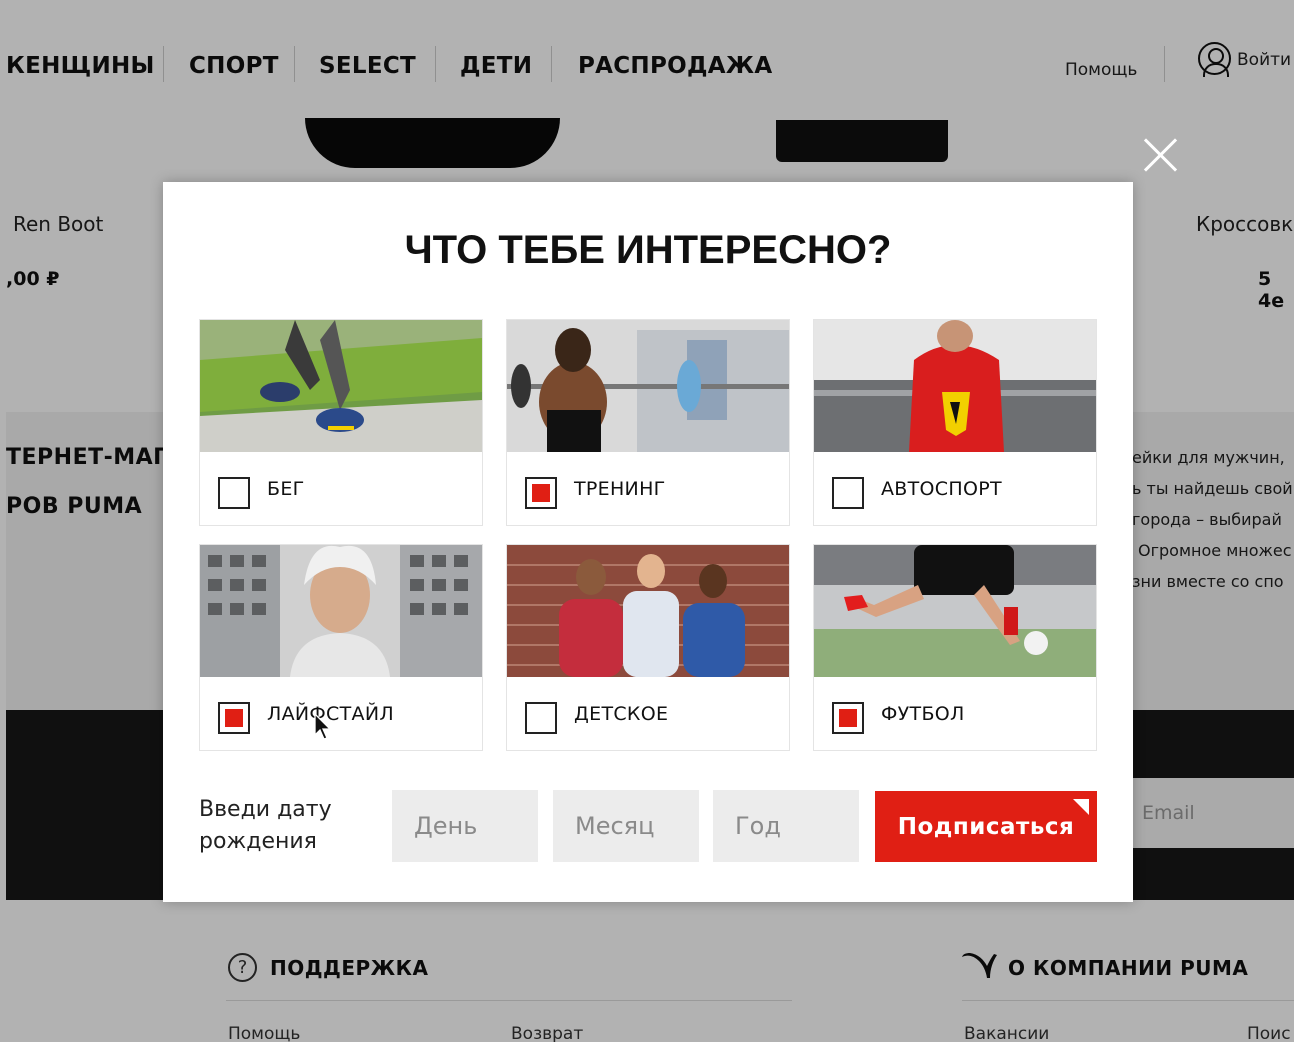 The image size is (1294, 1042). I want to click on checkbox-kids, so click(541, 718).